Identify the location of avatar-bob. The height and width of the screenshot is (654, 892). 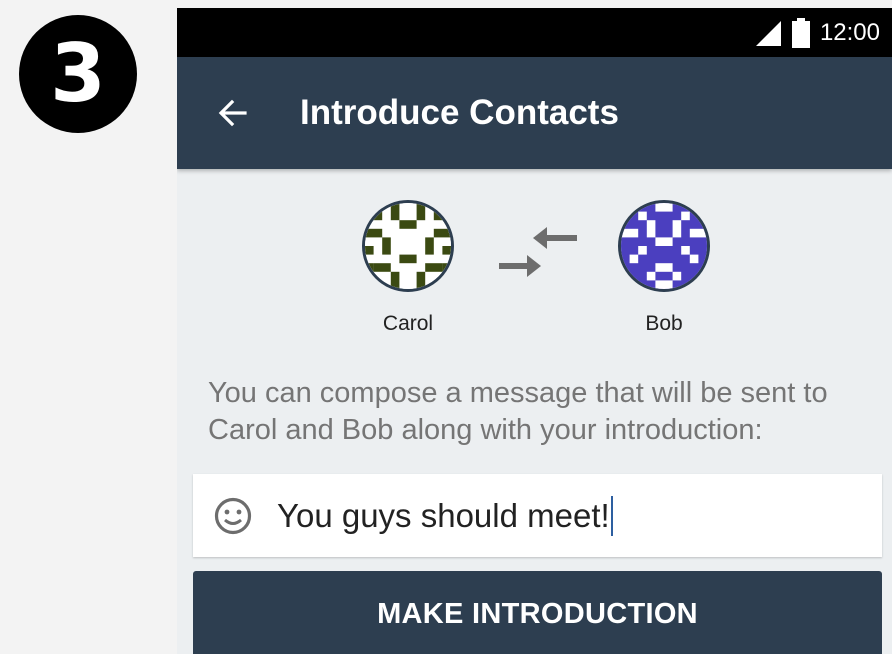
(664, 246).